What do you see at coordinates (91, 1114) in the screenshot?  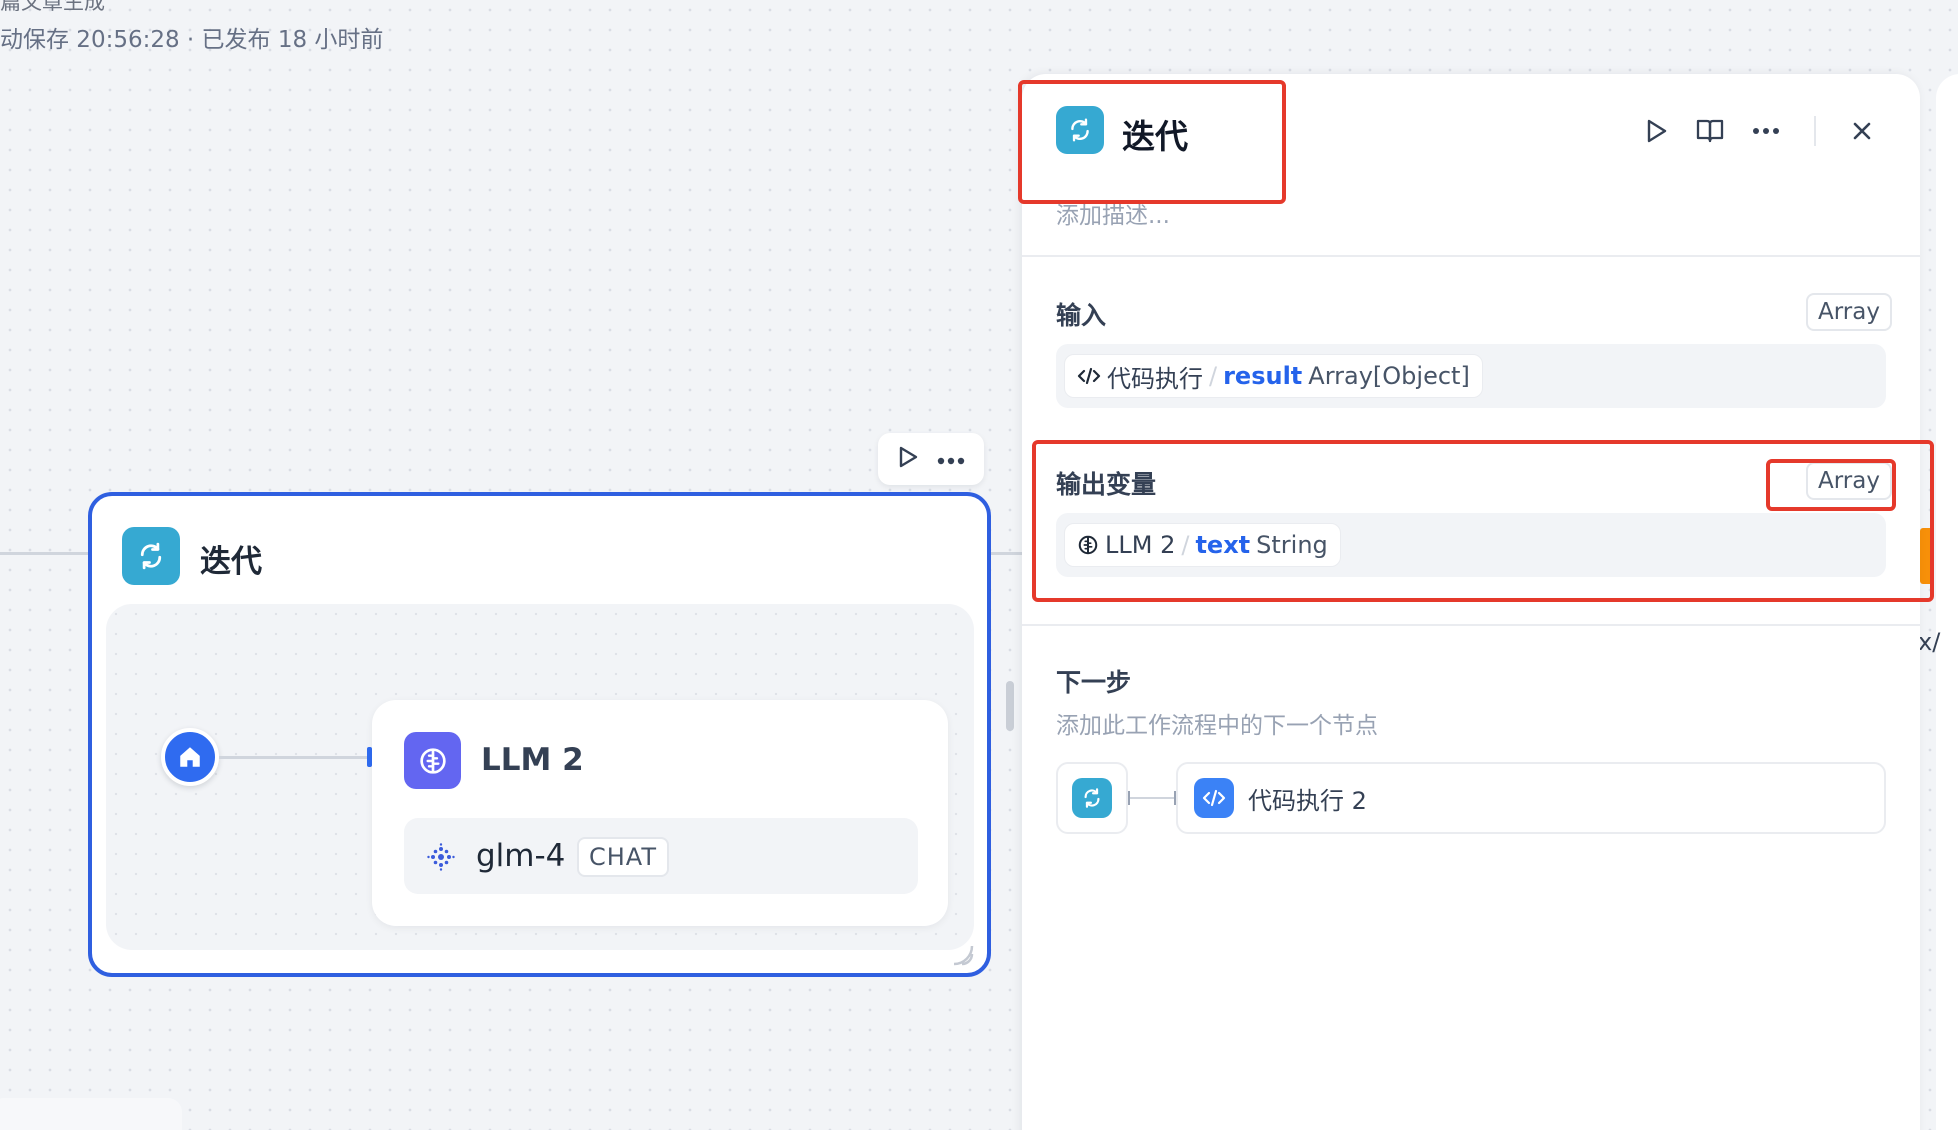 I see `canvas-control` at bounding box center [91, 1114].